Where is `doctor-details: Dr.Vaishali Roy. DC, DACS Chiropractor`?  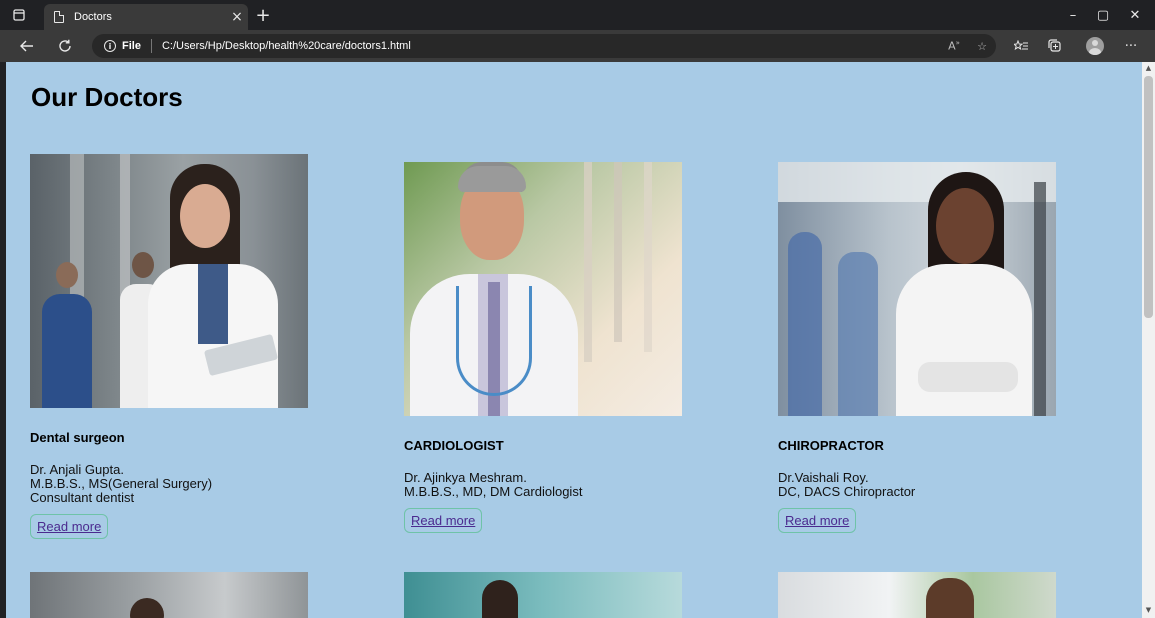 doctor-details: Dr.Vaishali Roy. DC, DACS Chiropractor is located at coordinates (918, 485).